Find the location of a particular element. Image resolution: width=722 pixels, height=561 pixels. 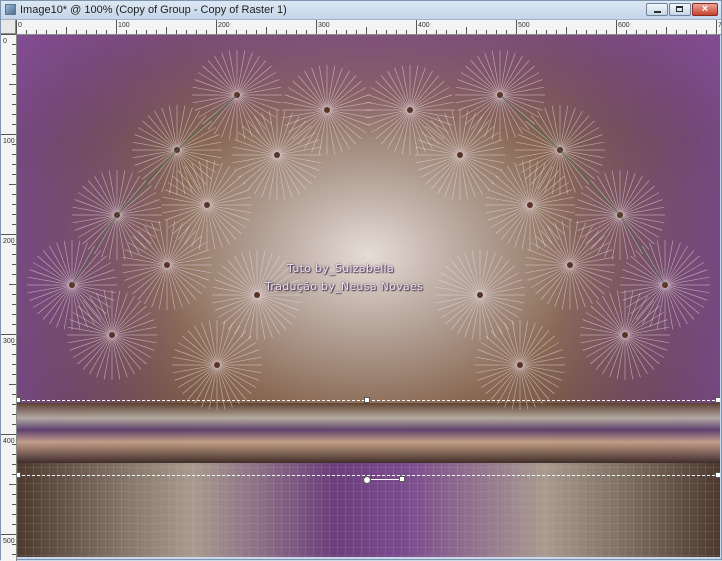

watermark-credit-line-1: Tuto by_Suizabella is located at coordinates (341, 268).